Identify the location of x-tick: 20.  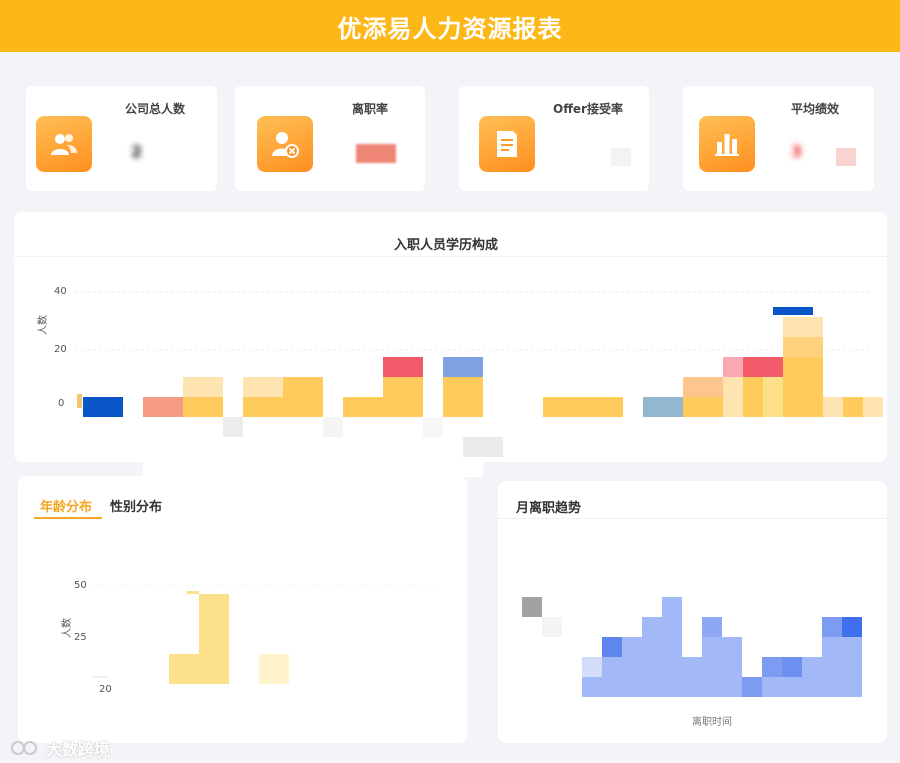
(105, 689).